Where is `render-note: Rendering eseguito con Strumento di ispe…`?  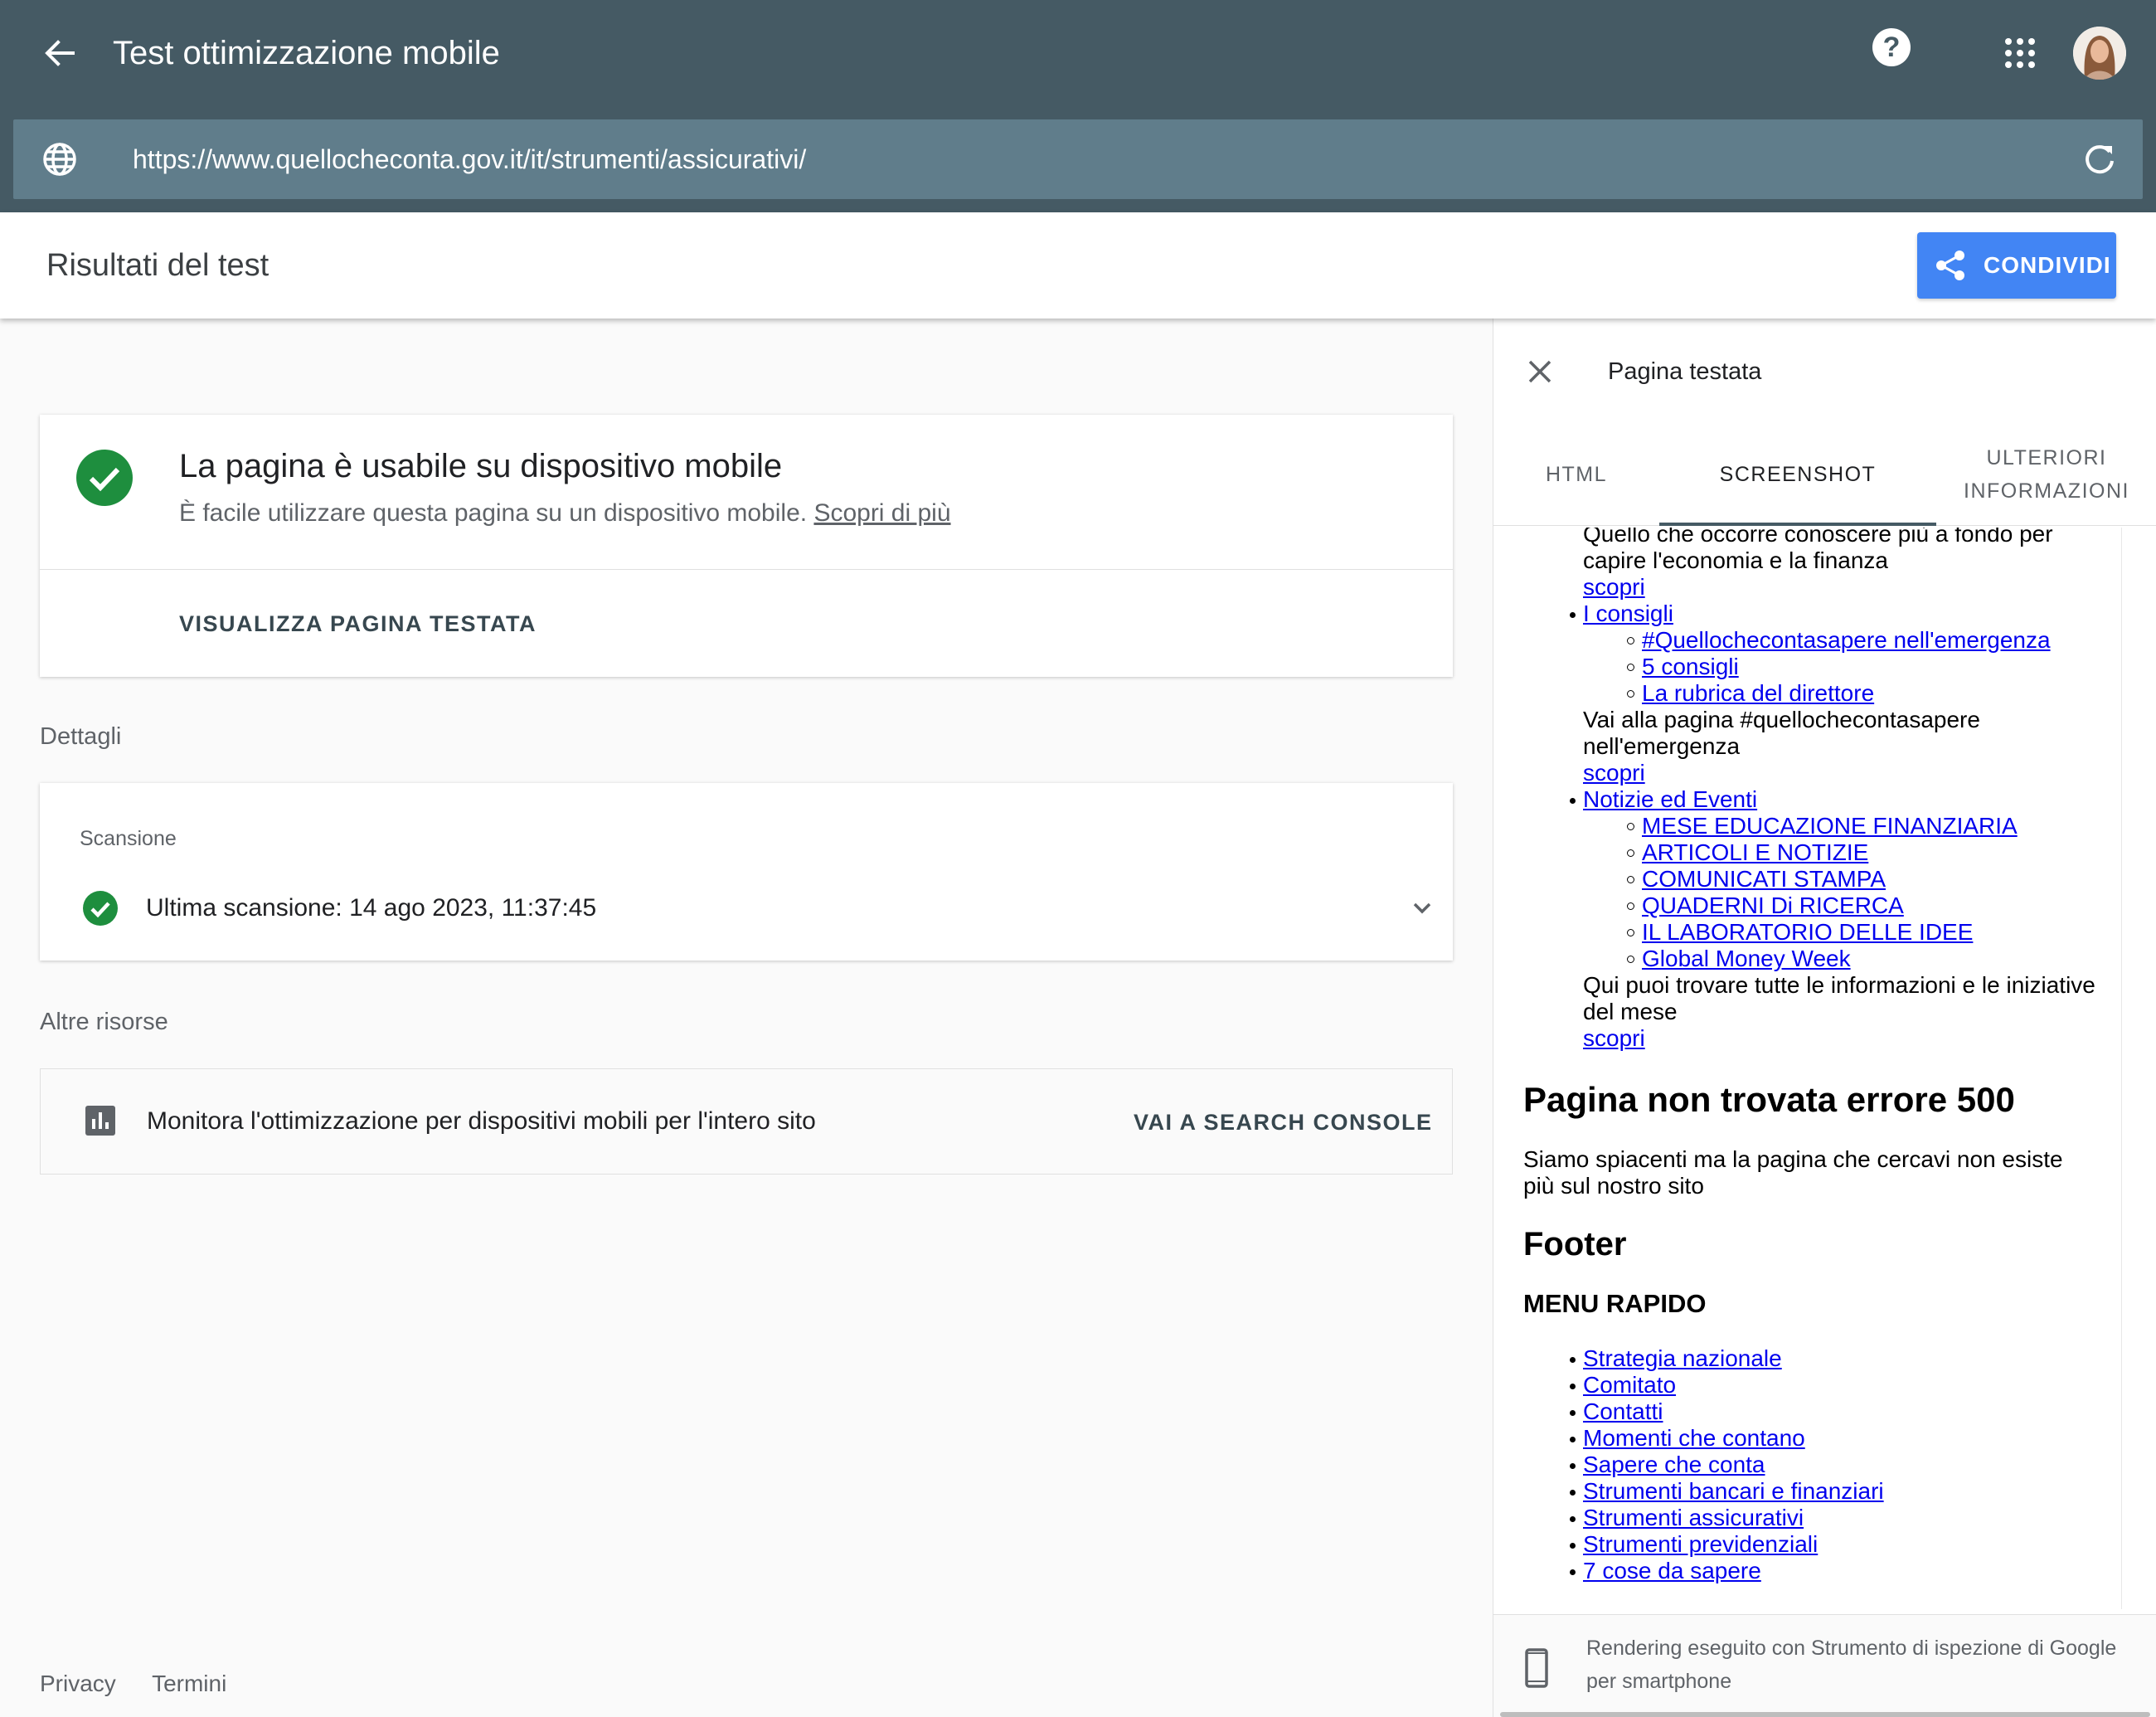
render-note: Rendering eseguito con Strumento di ispe… is located at coordinates (1851, 1665).